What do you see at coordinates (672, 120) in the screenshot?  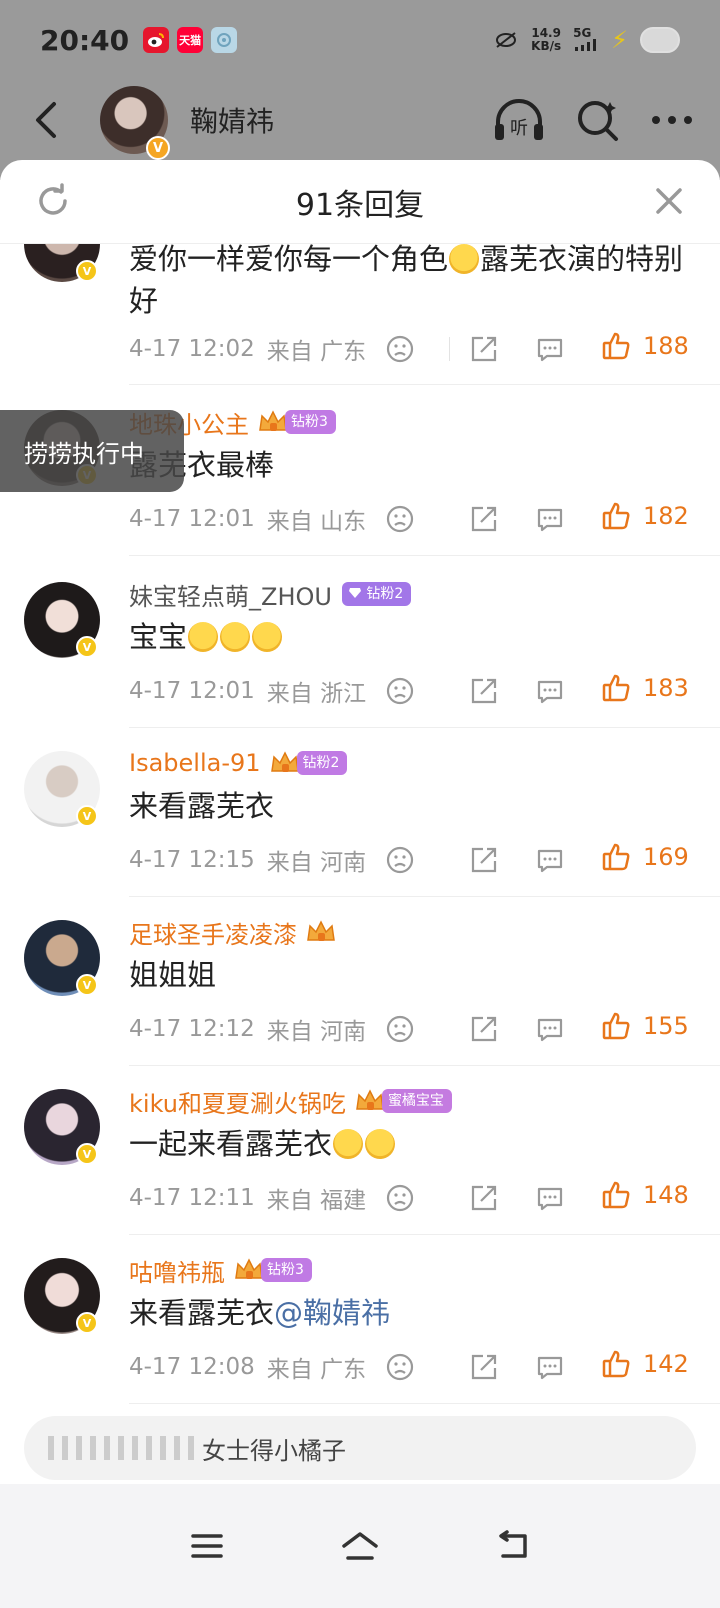 I see `more-icon` at bounding box center [672, 120].